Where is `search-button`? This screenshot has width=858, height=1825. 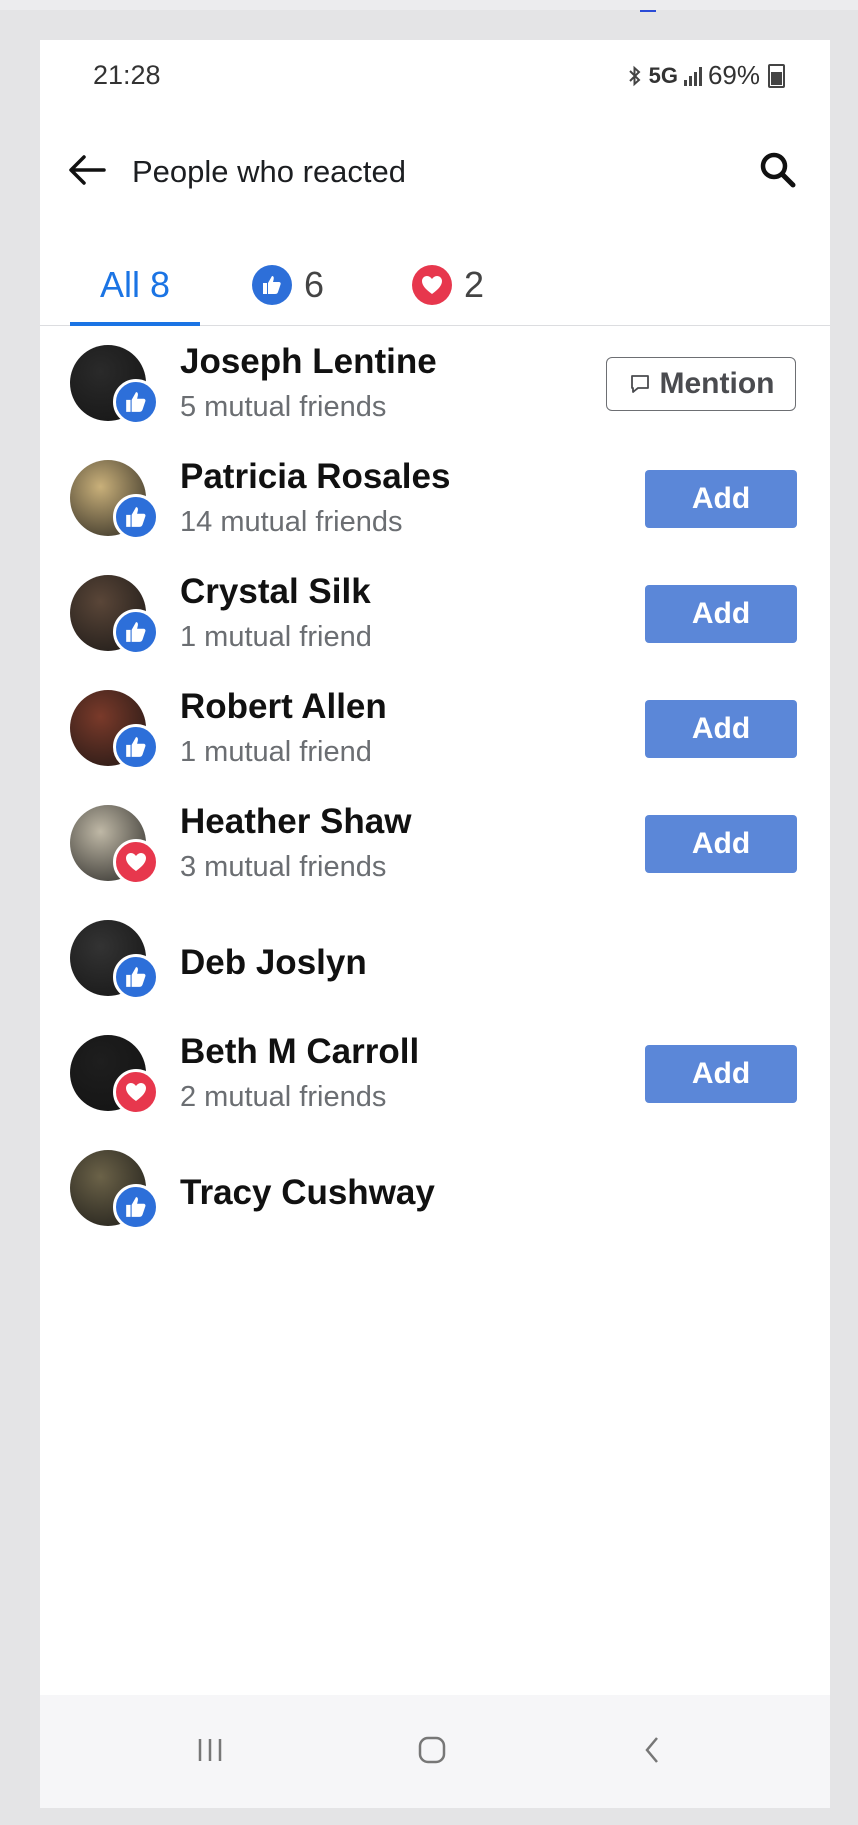 search-button is located at coordinates (778, 170).